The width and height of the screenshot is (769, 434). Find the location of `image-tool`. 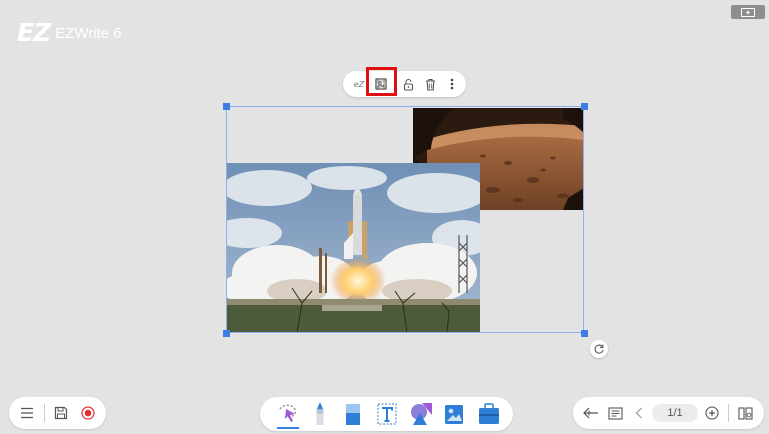

image-tool is located at coordinates (454, 414).